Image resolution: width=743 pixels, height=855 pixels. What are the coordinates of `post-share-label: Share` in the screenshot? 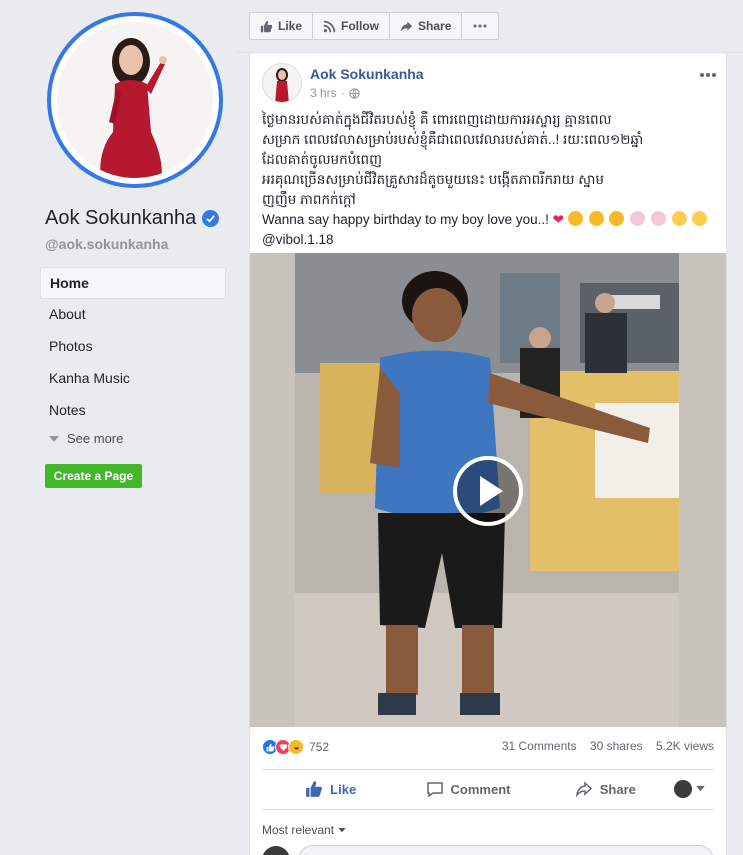 It's located at (617, 789).